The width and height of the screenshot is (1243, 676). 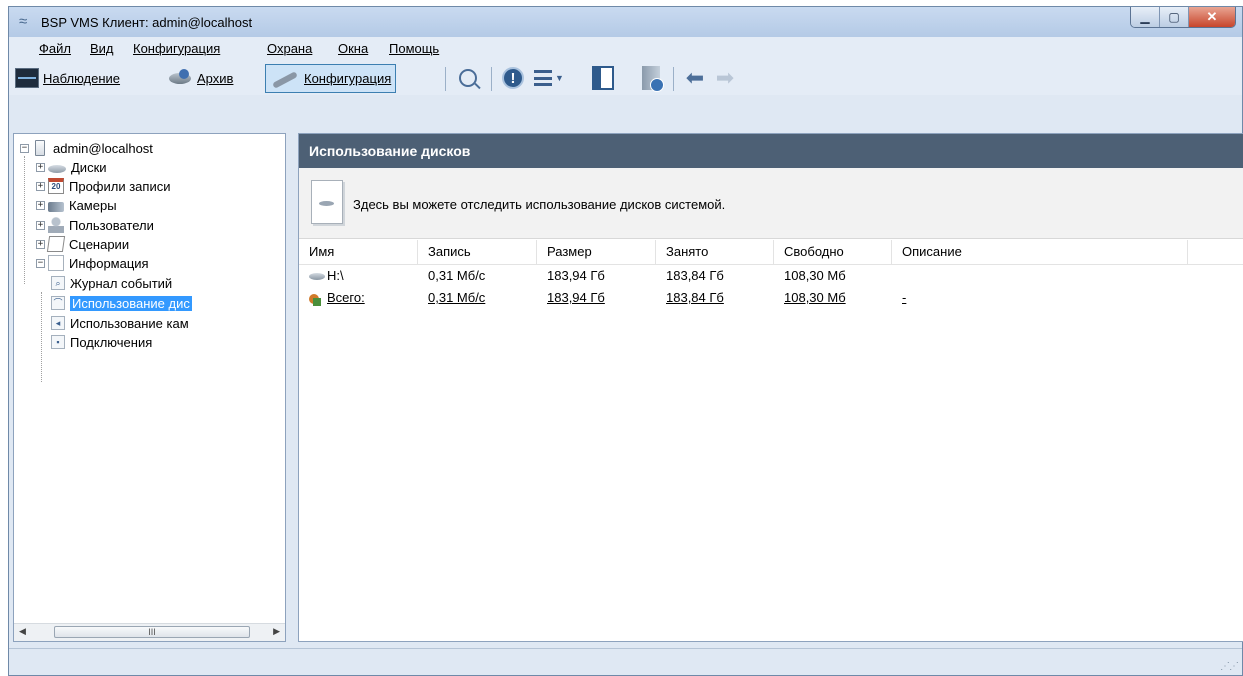 I want to click on cell-used-link: 183,84 Гб, so click(x=690, y=298).